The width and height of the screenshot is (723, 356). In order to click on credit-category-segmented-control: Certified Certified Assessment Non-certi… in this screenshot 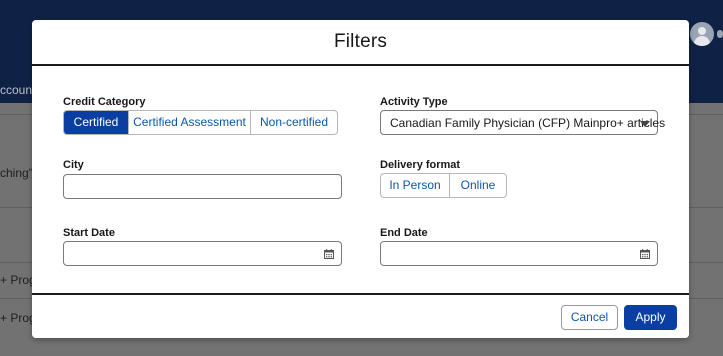, I will do `click(200, 122)`.